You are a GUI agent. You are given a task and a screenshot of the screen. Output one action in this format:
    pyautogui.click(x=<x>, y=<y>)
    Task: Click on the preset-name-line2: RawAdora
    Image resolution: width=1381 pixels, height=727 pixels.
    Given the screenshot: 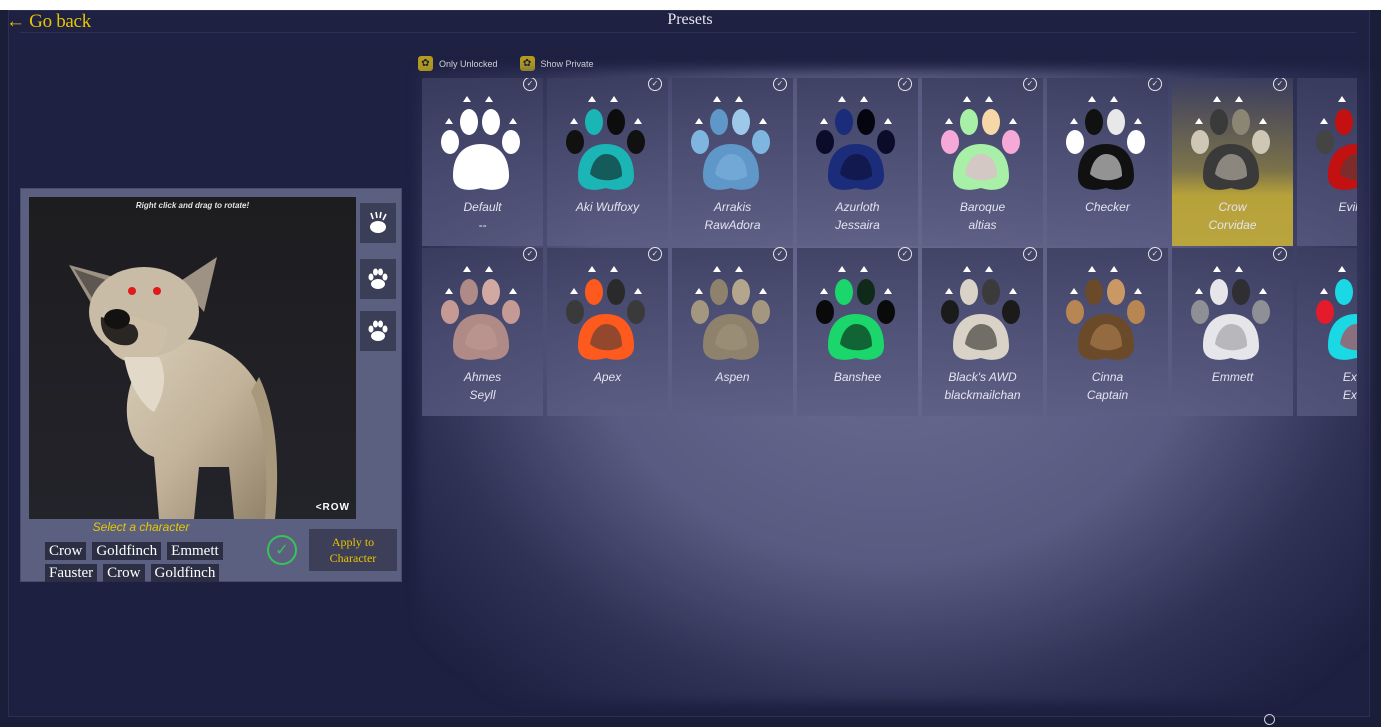 What is the action you would take?
    pyautogui.click(x=732, y=225)
    